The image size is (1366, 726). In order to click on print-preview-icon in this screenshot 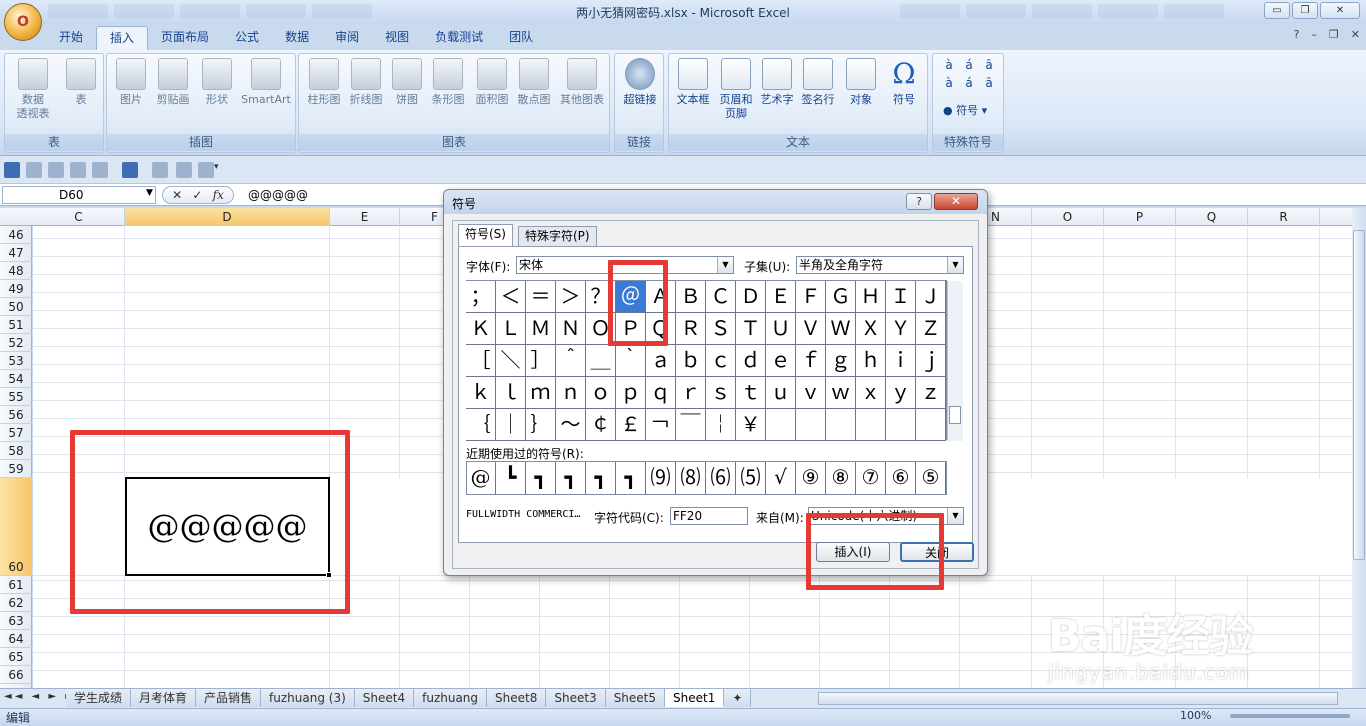, I will do `click(56, 170)`.